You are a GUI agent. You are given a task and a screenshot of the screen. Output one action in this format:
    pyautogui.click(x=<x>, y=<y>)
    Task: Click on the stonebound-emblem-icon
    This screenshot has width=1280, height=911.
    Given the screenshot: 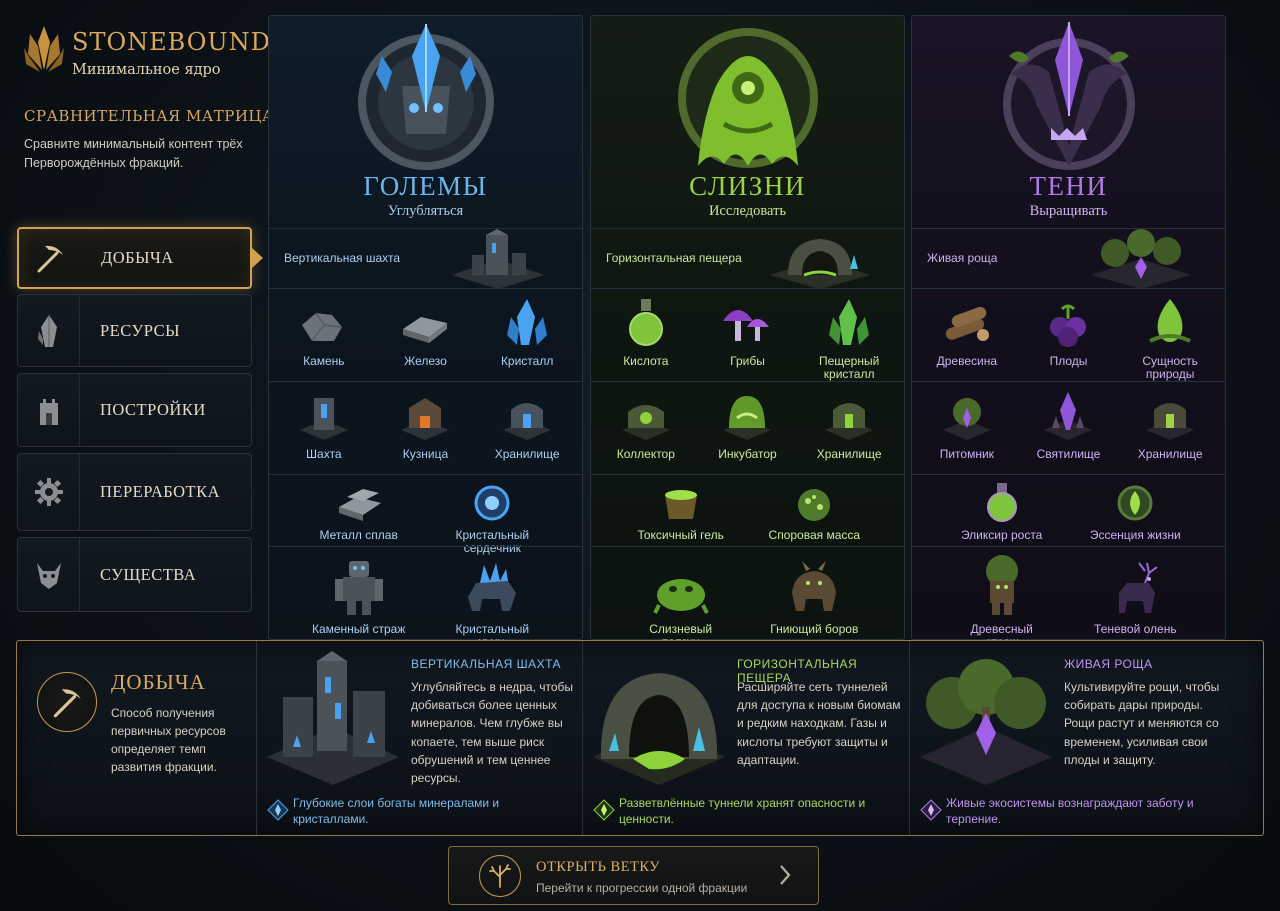 What is the action you would take?
    pyautogui.click(x=44, y=49)
    